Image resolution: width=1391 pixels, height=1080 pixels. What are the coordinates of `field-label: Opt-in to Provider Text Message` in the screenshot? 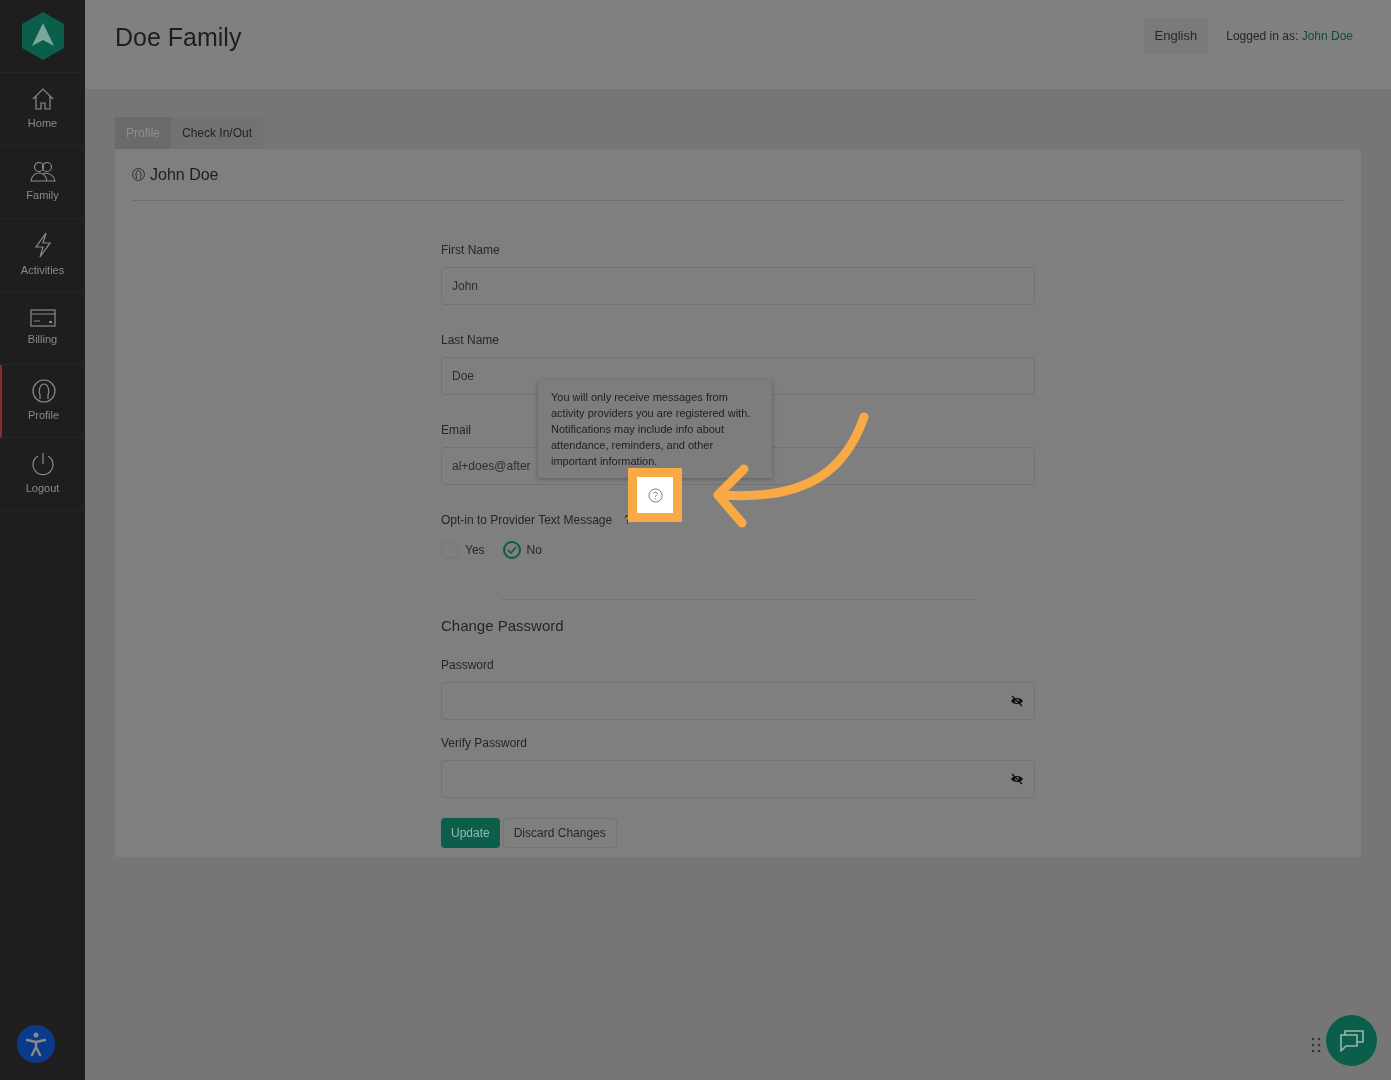 It's located at (527, 520).